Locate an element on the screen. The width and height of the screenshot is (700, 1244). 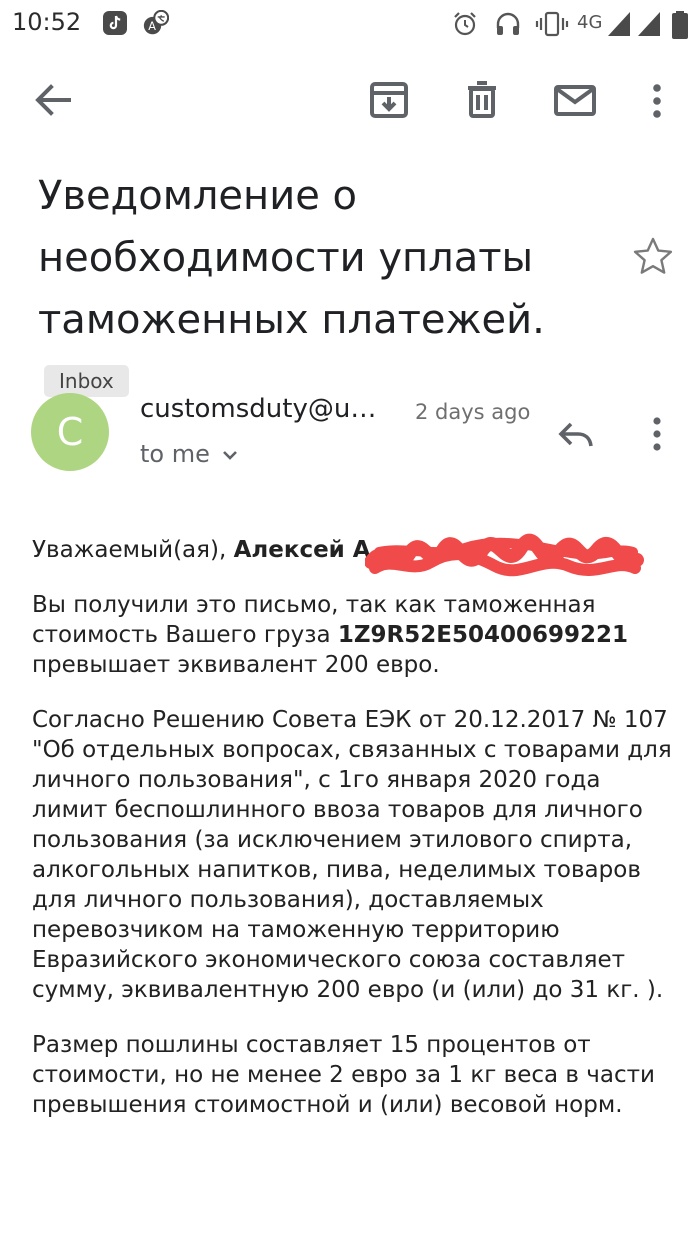
star-icon is located at coordinates (653, 257).